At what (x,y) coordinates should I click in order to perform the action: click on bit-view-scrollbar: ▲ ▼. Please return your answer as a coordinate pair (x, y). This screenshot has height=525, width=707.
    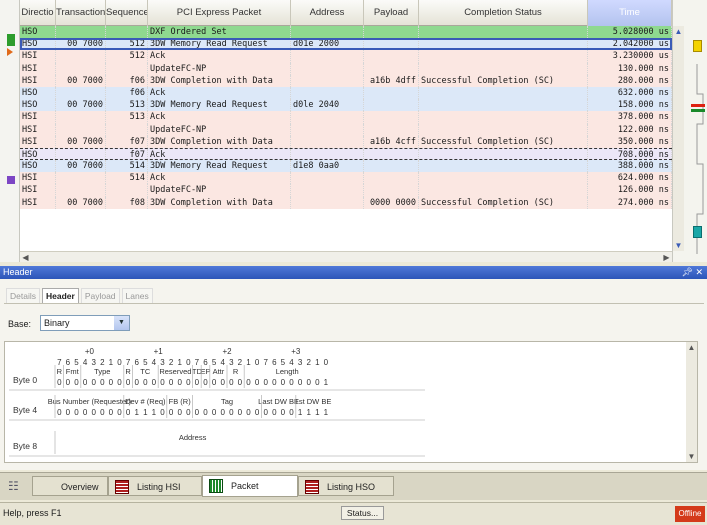
    Looking at the image, I should click on (691, 402).